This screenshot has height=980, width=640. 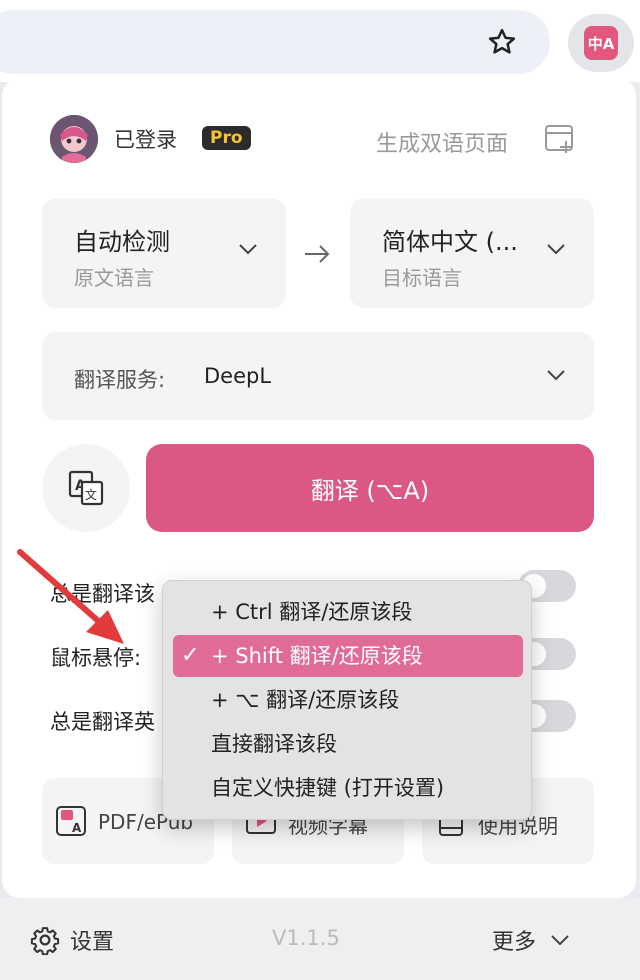 I want to click on menu-item-label: 自定义快捷键 (打开设置), so click(x=328, y=788).